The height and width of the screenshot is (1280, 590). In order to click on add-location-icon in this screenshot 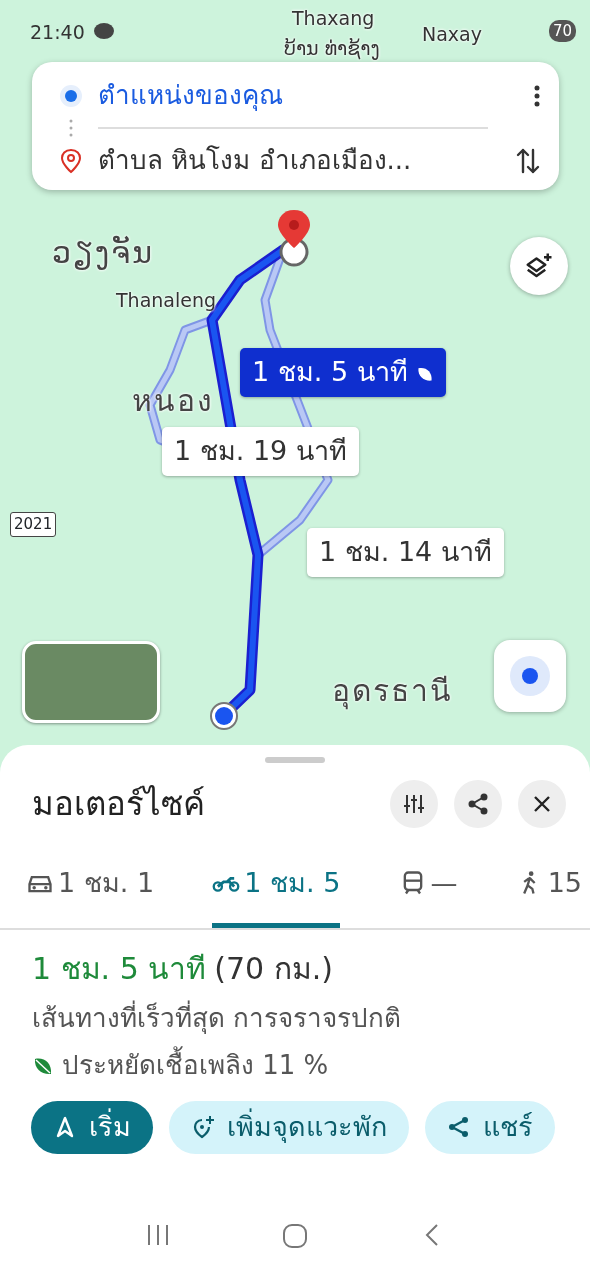, I will do `click(203, 1127)`.